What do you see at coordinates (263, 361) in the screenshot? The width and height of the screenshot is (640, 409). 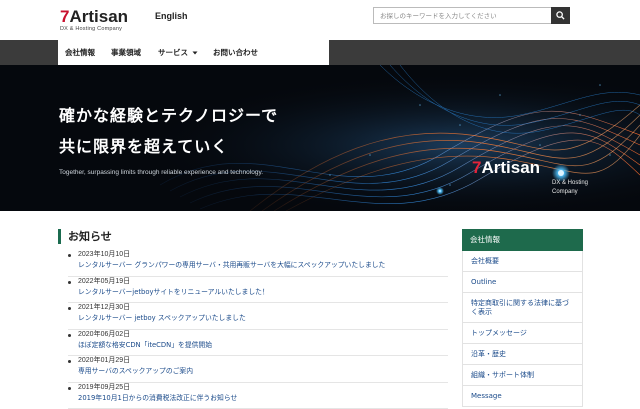 I see `news-date: 2020年01月29日` at bounding box center [263, 361].